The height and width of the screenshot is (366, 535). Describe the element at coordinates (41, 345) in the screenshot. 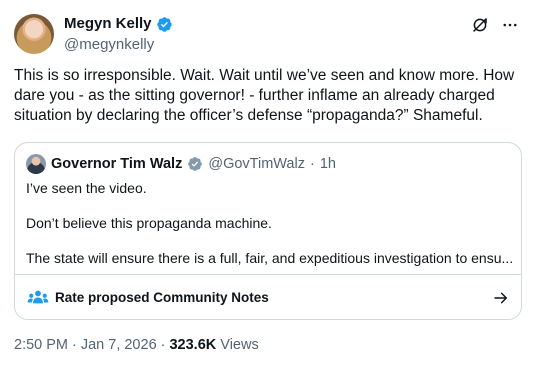

I see `tweet-time: 2:50 PM` at that location.